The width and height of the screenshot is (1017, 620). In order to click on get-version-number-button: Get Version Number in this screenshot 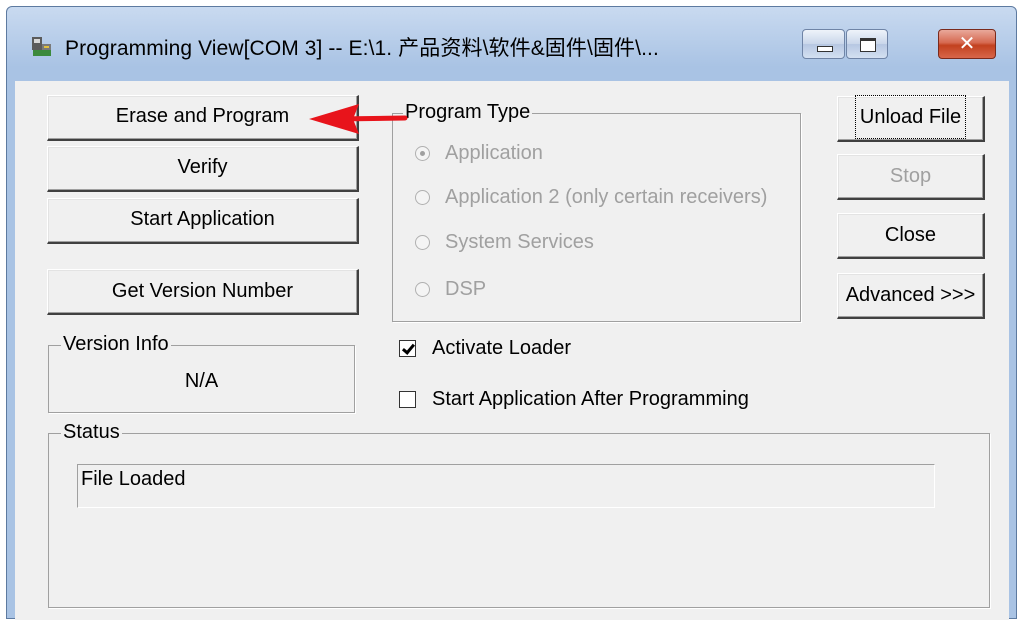, I will do `click(203, 292)`.